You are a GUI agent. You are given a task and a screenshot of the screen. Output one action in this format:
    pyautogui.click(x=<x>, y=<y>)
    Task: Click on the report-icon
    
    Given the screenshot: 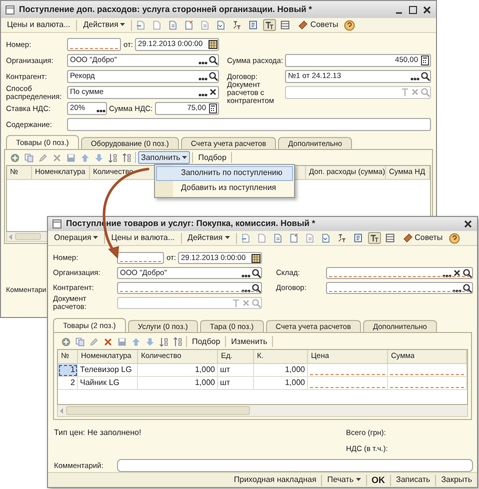 What is the action you would take?
    pyautogui.click(x=358, y=238)
    